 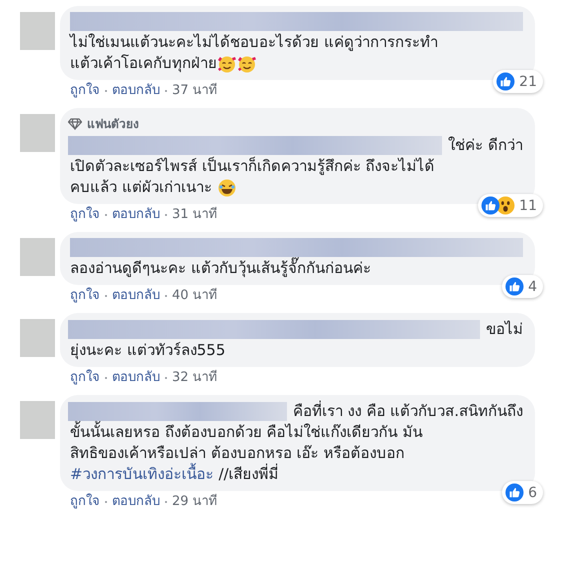 I want to click on surprised-reaction-icon, so click(x=506, y=205).